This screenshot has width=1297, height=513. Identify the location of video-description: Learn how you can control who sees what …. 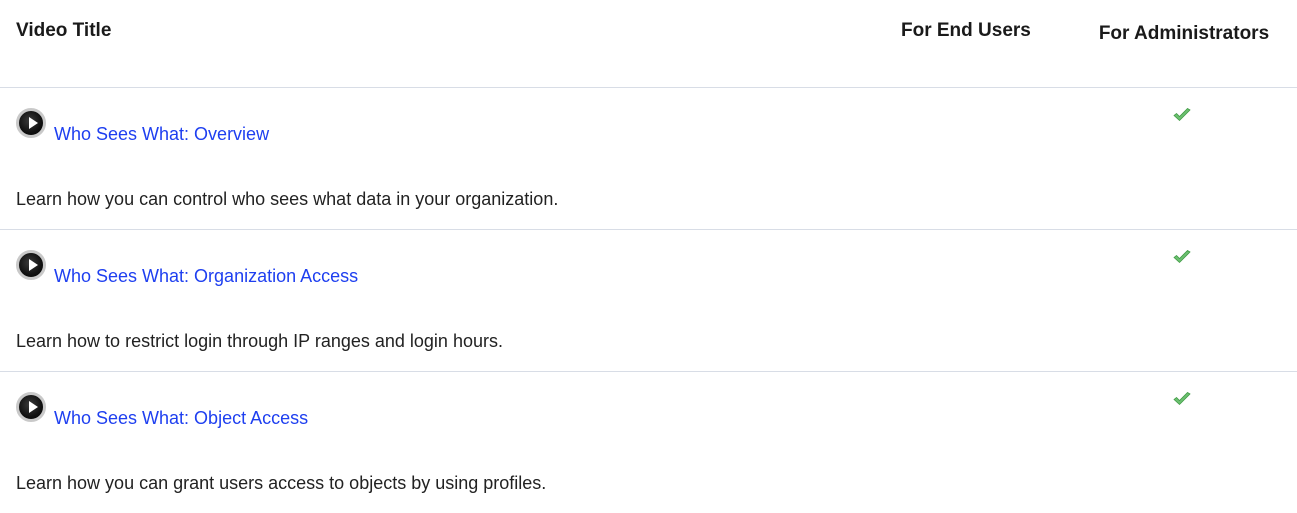
(287, 199).